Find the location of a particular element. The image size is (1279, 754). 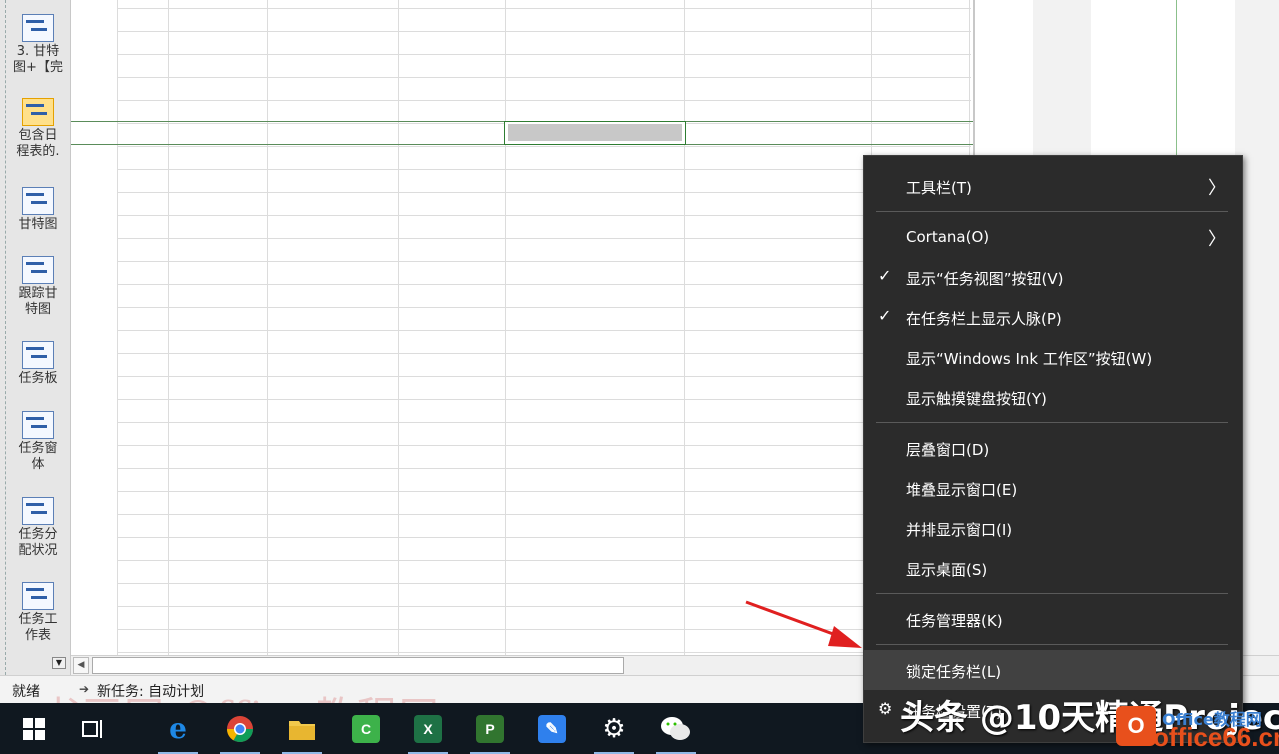

menu-item-label: 显示触摸键盘按钮(Y) is located at coordinates (976, 399).